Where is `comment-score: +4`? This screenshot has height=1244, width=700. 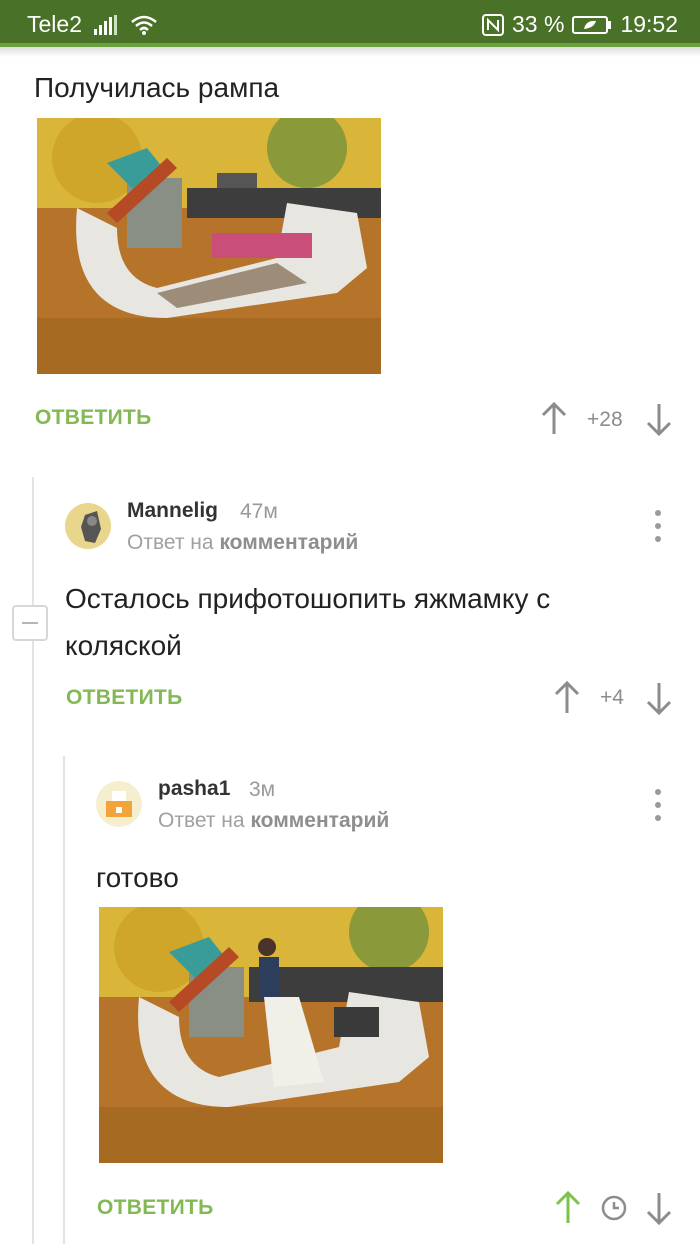
comment-score: +4 is located at coordinates (612, 697).